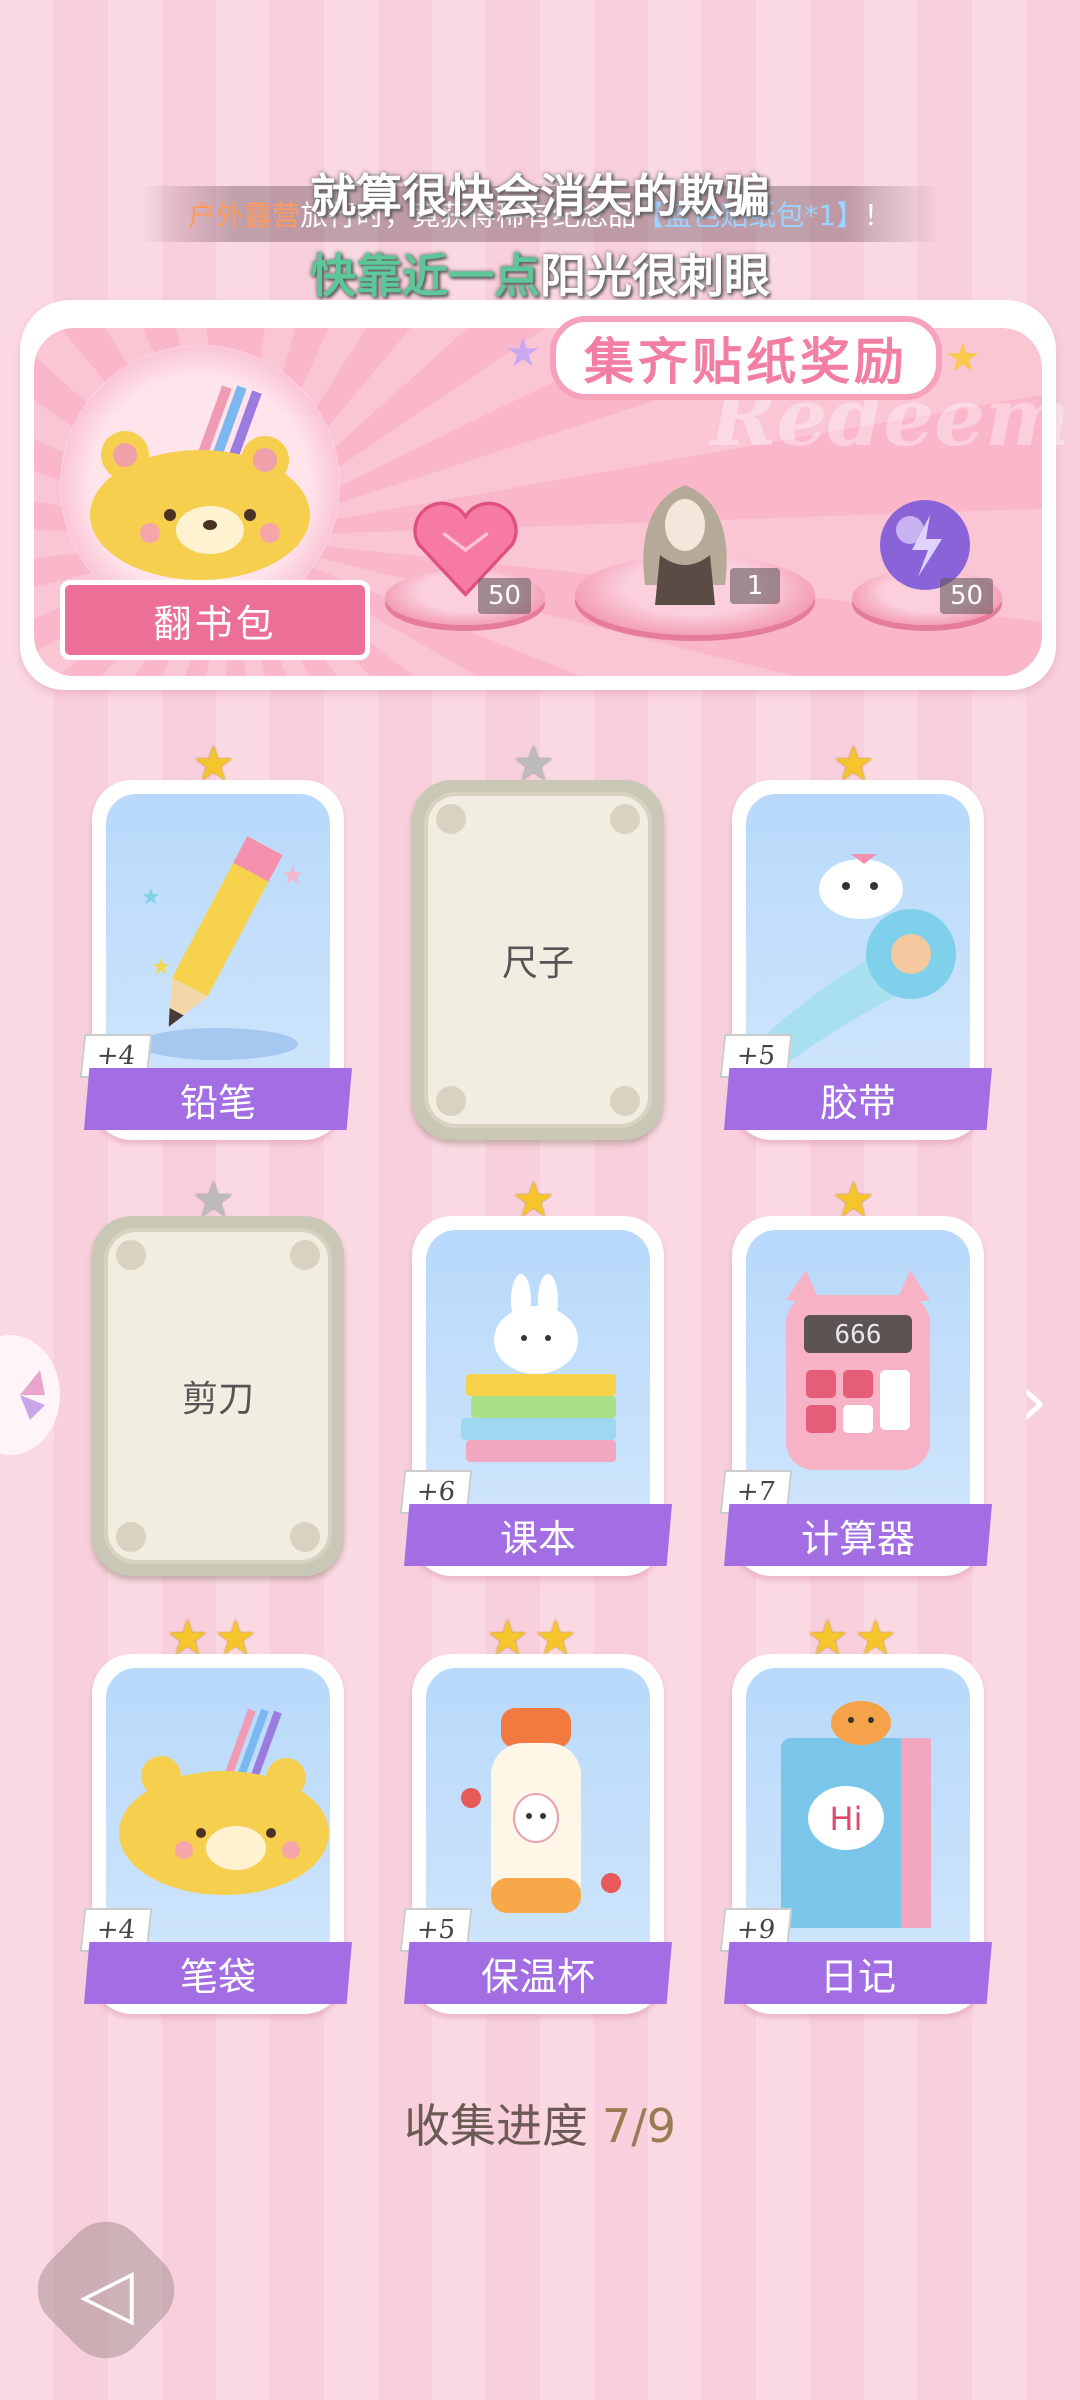 The image size is (1080, 2400). I want to click on previous-page-button, so click(30, 1395).